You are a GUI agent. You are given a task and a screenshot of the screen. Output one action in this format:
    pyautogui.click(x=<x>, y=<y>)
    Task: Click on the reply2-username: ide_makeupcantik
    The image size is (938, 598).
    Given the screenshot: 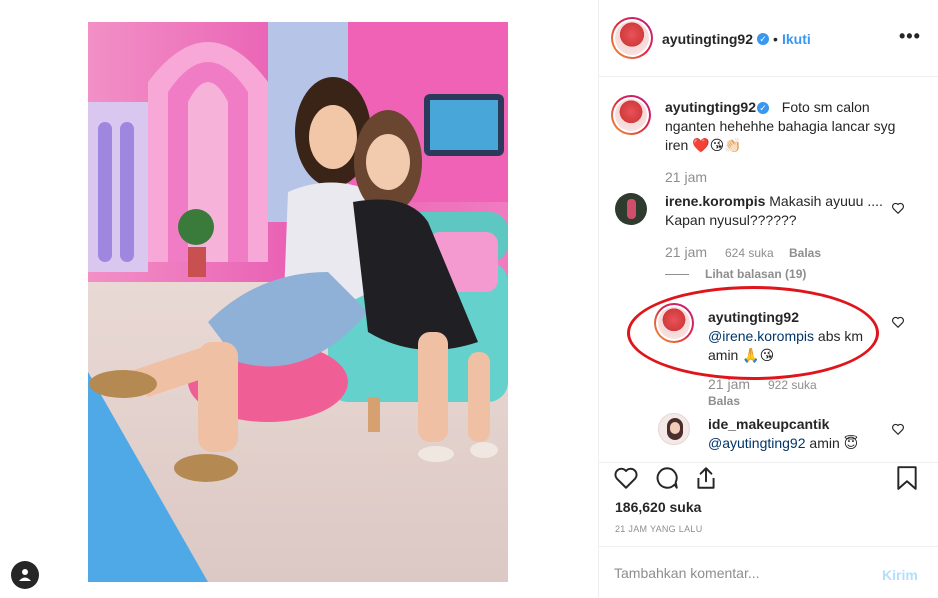 What is the action you would take?
    pyautogui.click(x=768, y=424)
    